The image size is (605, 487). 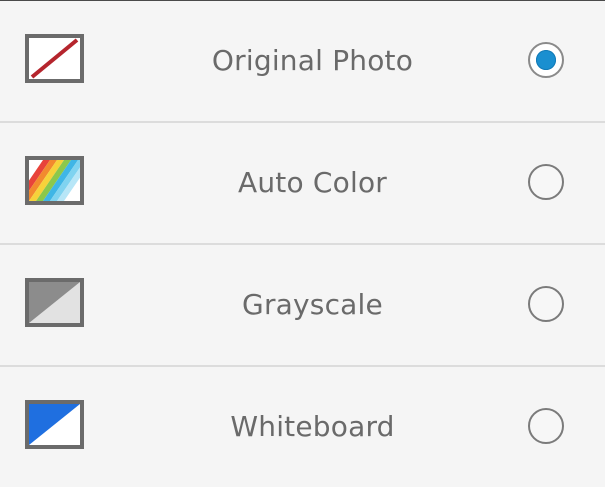 I want to click on option-label: Original Photo, so click(x=312, y=60).